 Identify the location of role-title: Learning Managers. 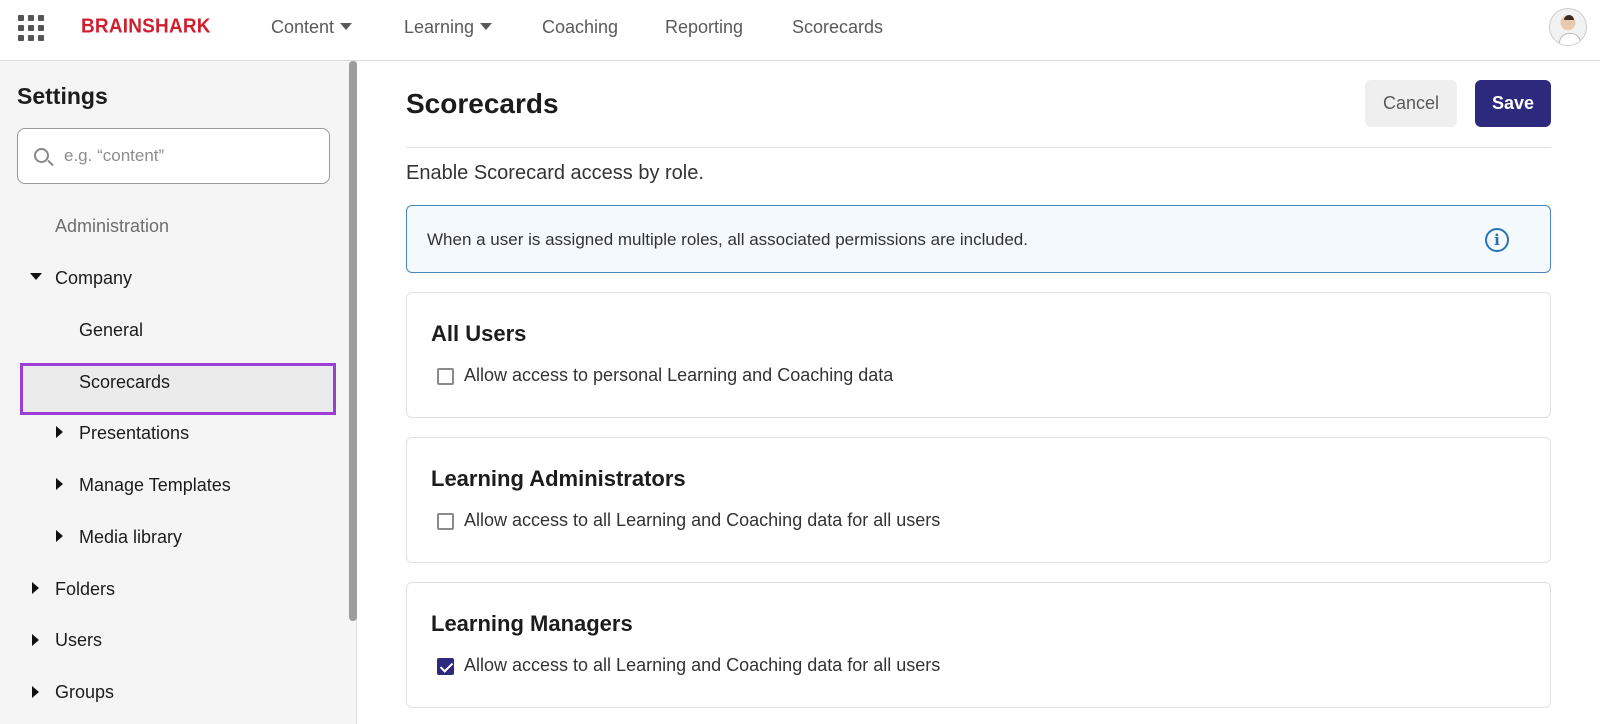
(532, 623).